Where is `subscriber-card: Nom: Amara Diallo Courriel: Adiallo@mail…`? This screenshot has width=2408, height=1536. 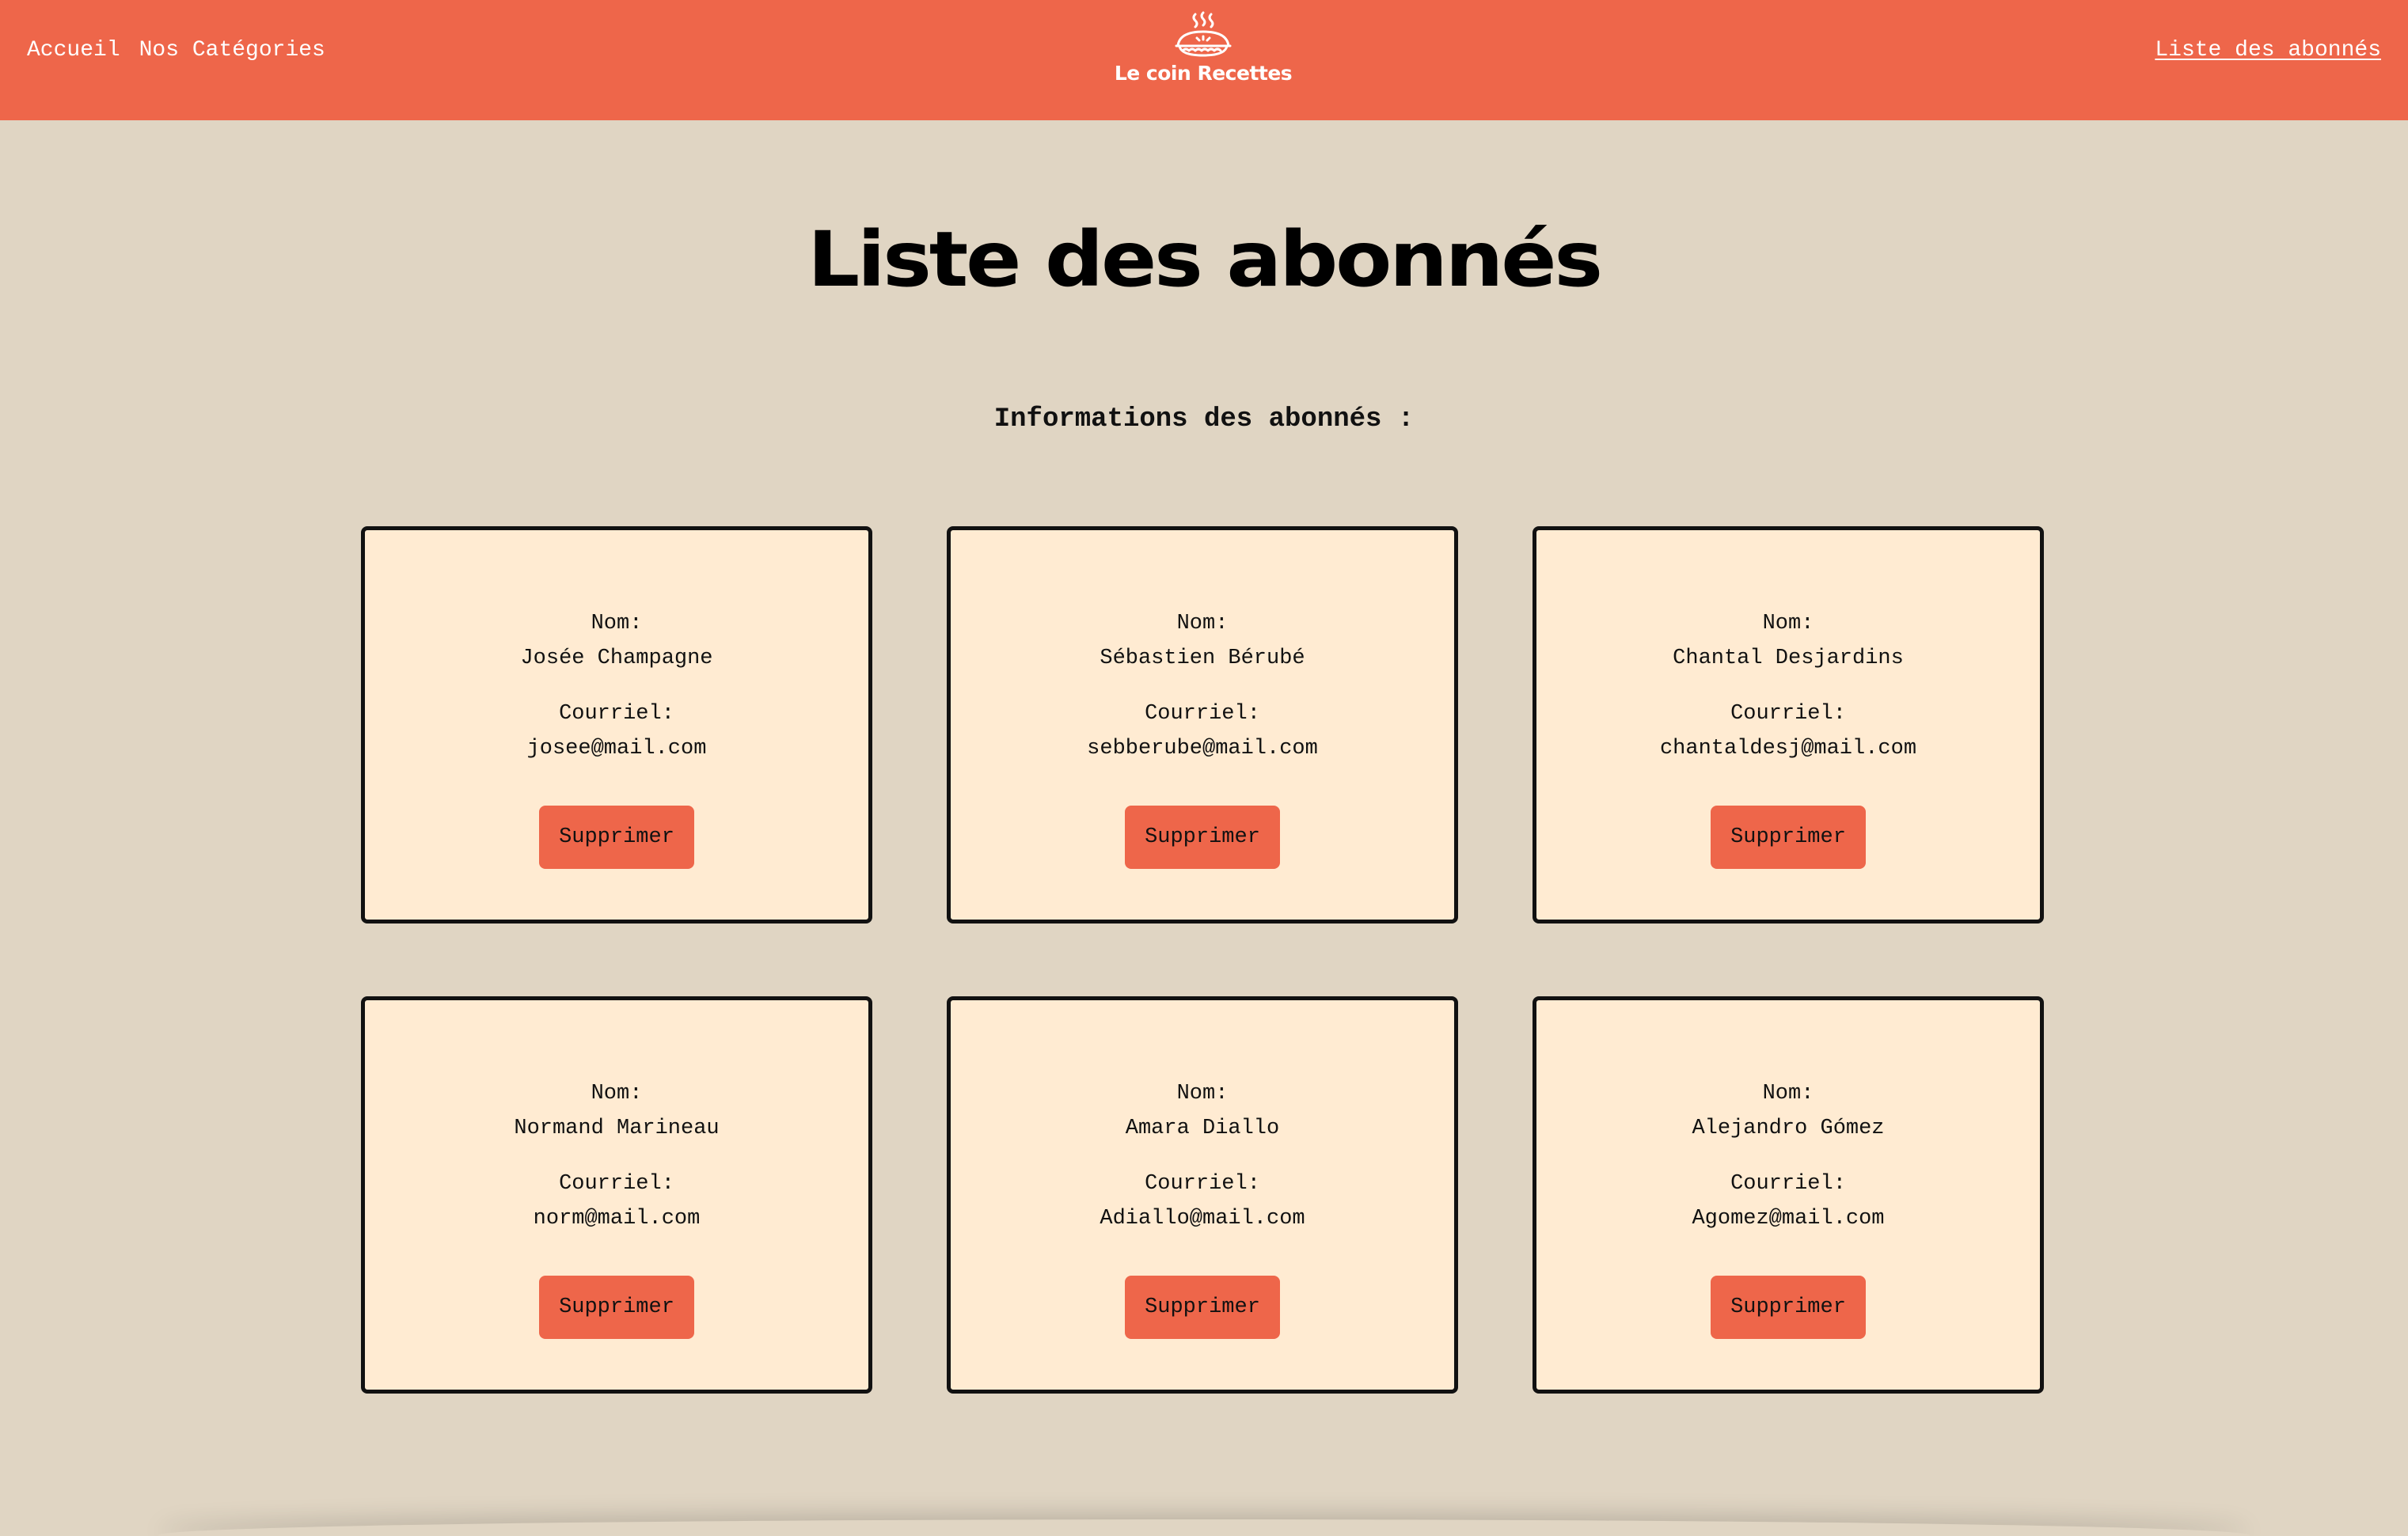
subscriber-card: Nom: Amara Diallo Courriel: Adiallo@mail… is located at coordinates (1202, 1195).